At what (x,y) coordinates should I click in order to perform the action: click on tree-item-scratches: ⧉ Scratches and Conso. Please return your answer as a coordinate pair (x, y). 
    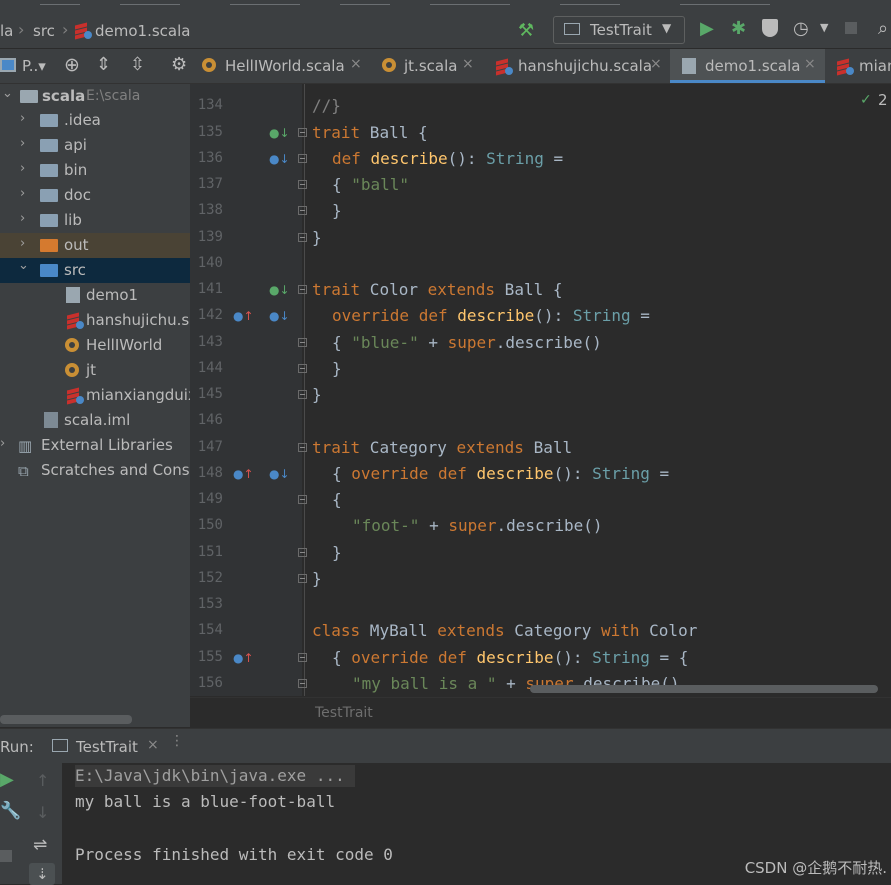
    Looking at the image, I should click on (95, 470).